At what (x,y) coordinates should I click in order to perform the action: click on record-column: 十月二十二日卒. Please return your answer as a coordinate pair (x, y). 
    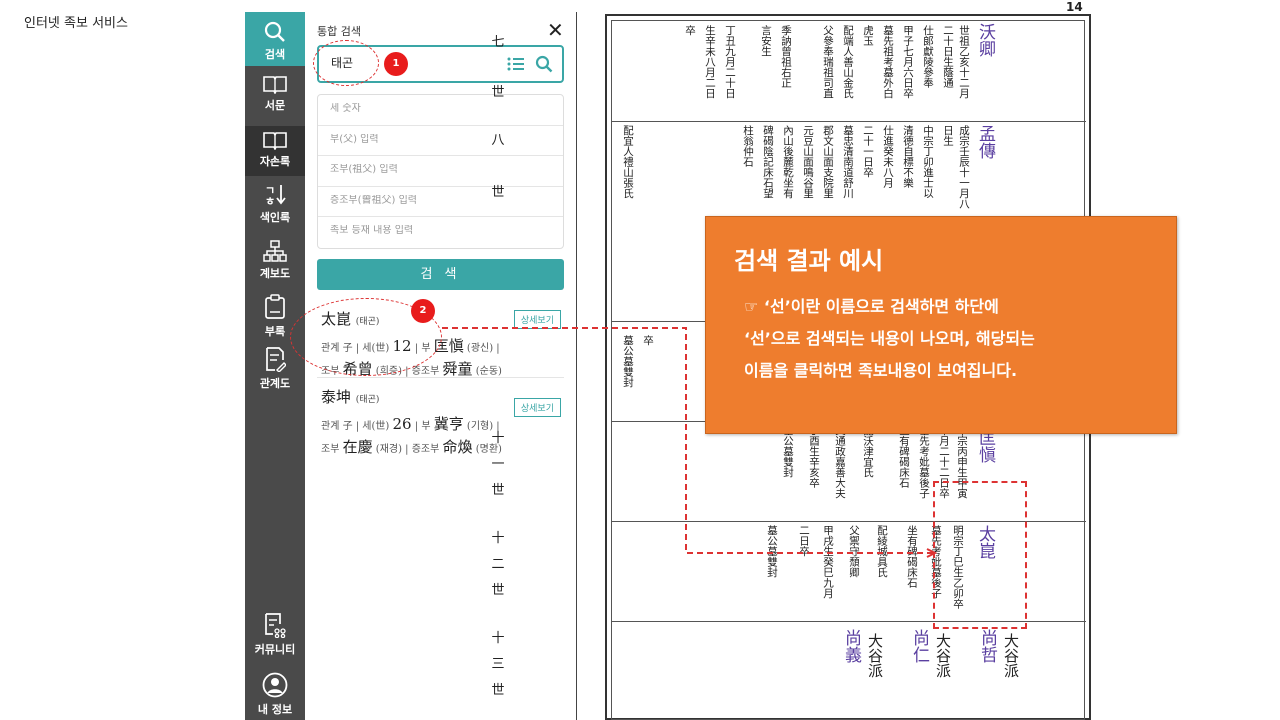
    Looking at the image, I should click on (944, 462).